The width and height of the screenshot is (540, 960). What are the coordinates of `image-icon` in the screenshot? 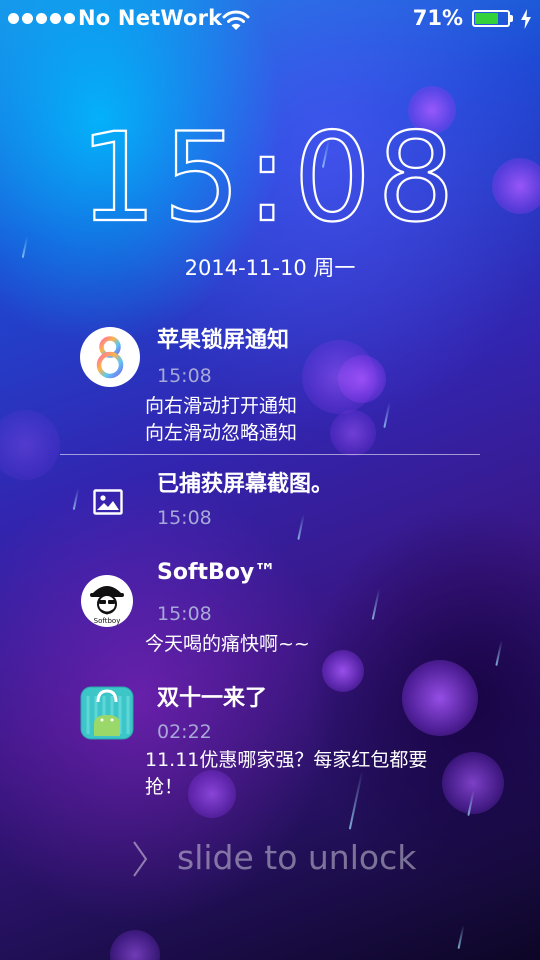 It's located at (108, 502).